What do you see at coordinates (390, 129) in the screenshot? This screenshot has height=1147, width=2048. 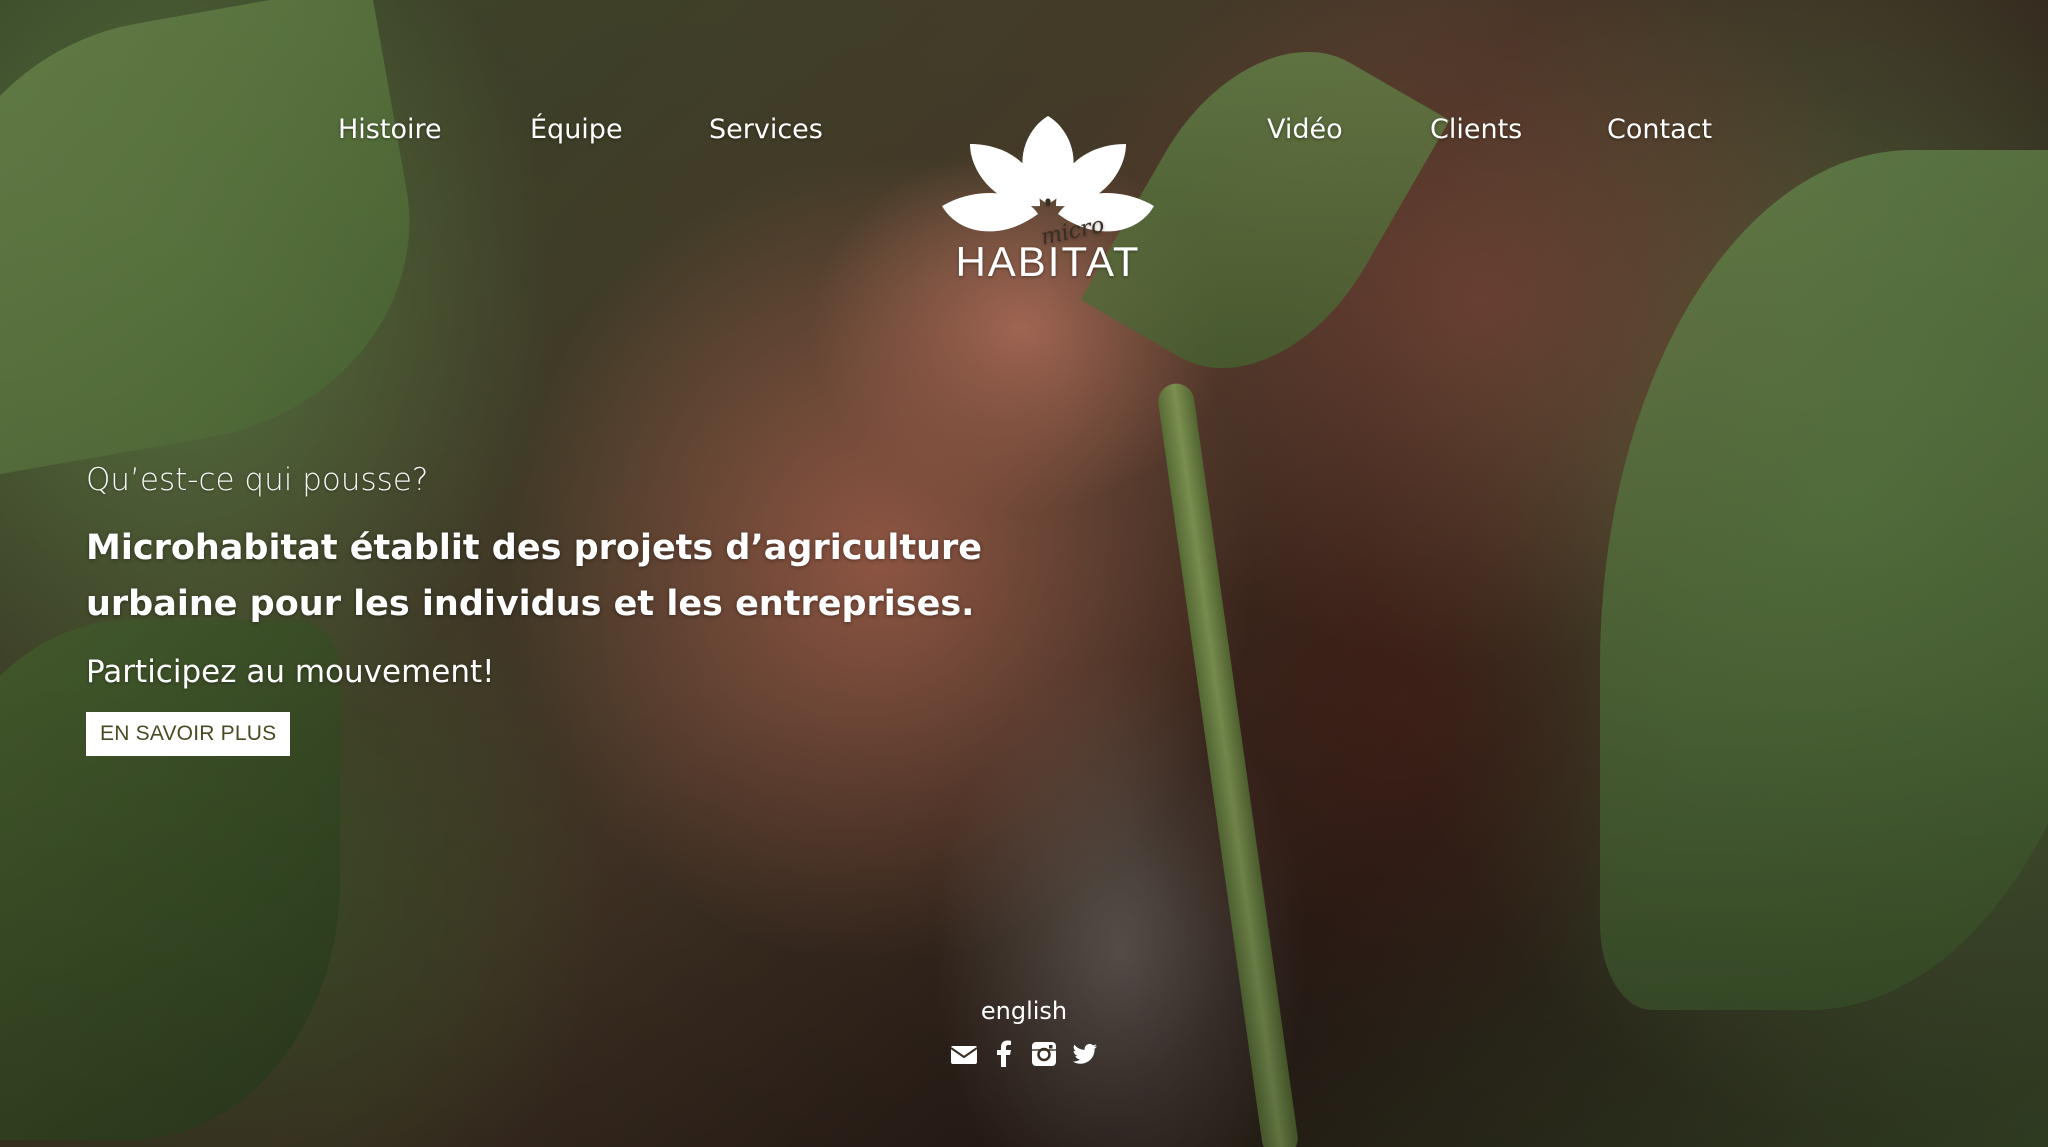 I see `nav-item-histoire: Histoire` at bounding box center [390, 129].